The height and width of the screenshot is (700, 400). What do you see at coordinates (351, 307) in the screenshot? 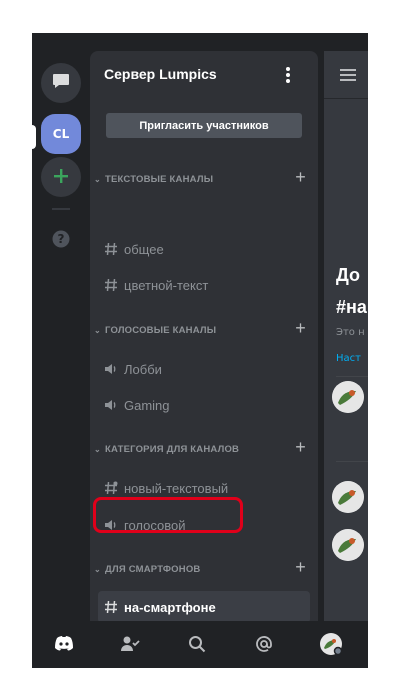
I see `welcome-channel-title: #на` at bounding box center [351, 307].